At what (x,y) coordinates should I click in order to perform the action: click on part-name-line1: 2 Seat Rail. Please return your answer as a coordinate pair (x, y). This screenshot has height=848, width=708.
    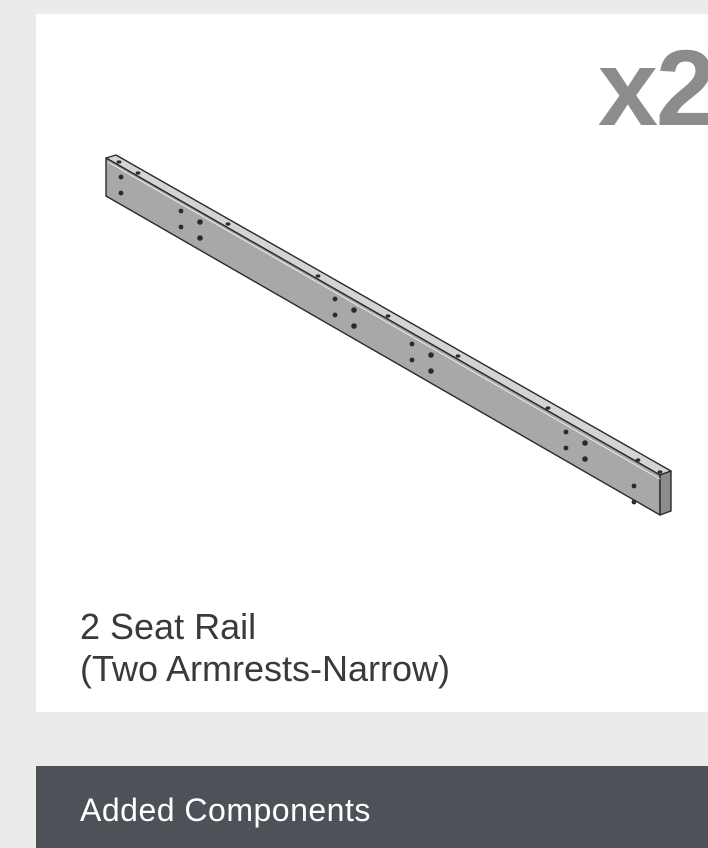
    Looking at the image, I should click on (168, 626).